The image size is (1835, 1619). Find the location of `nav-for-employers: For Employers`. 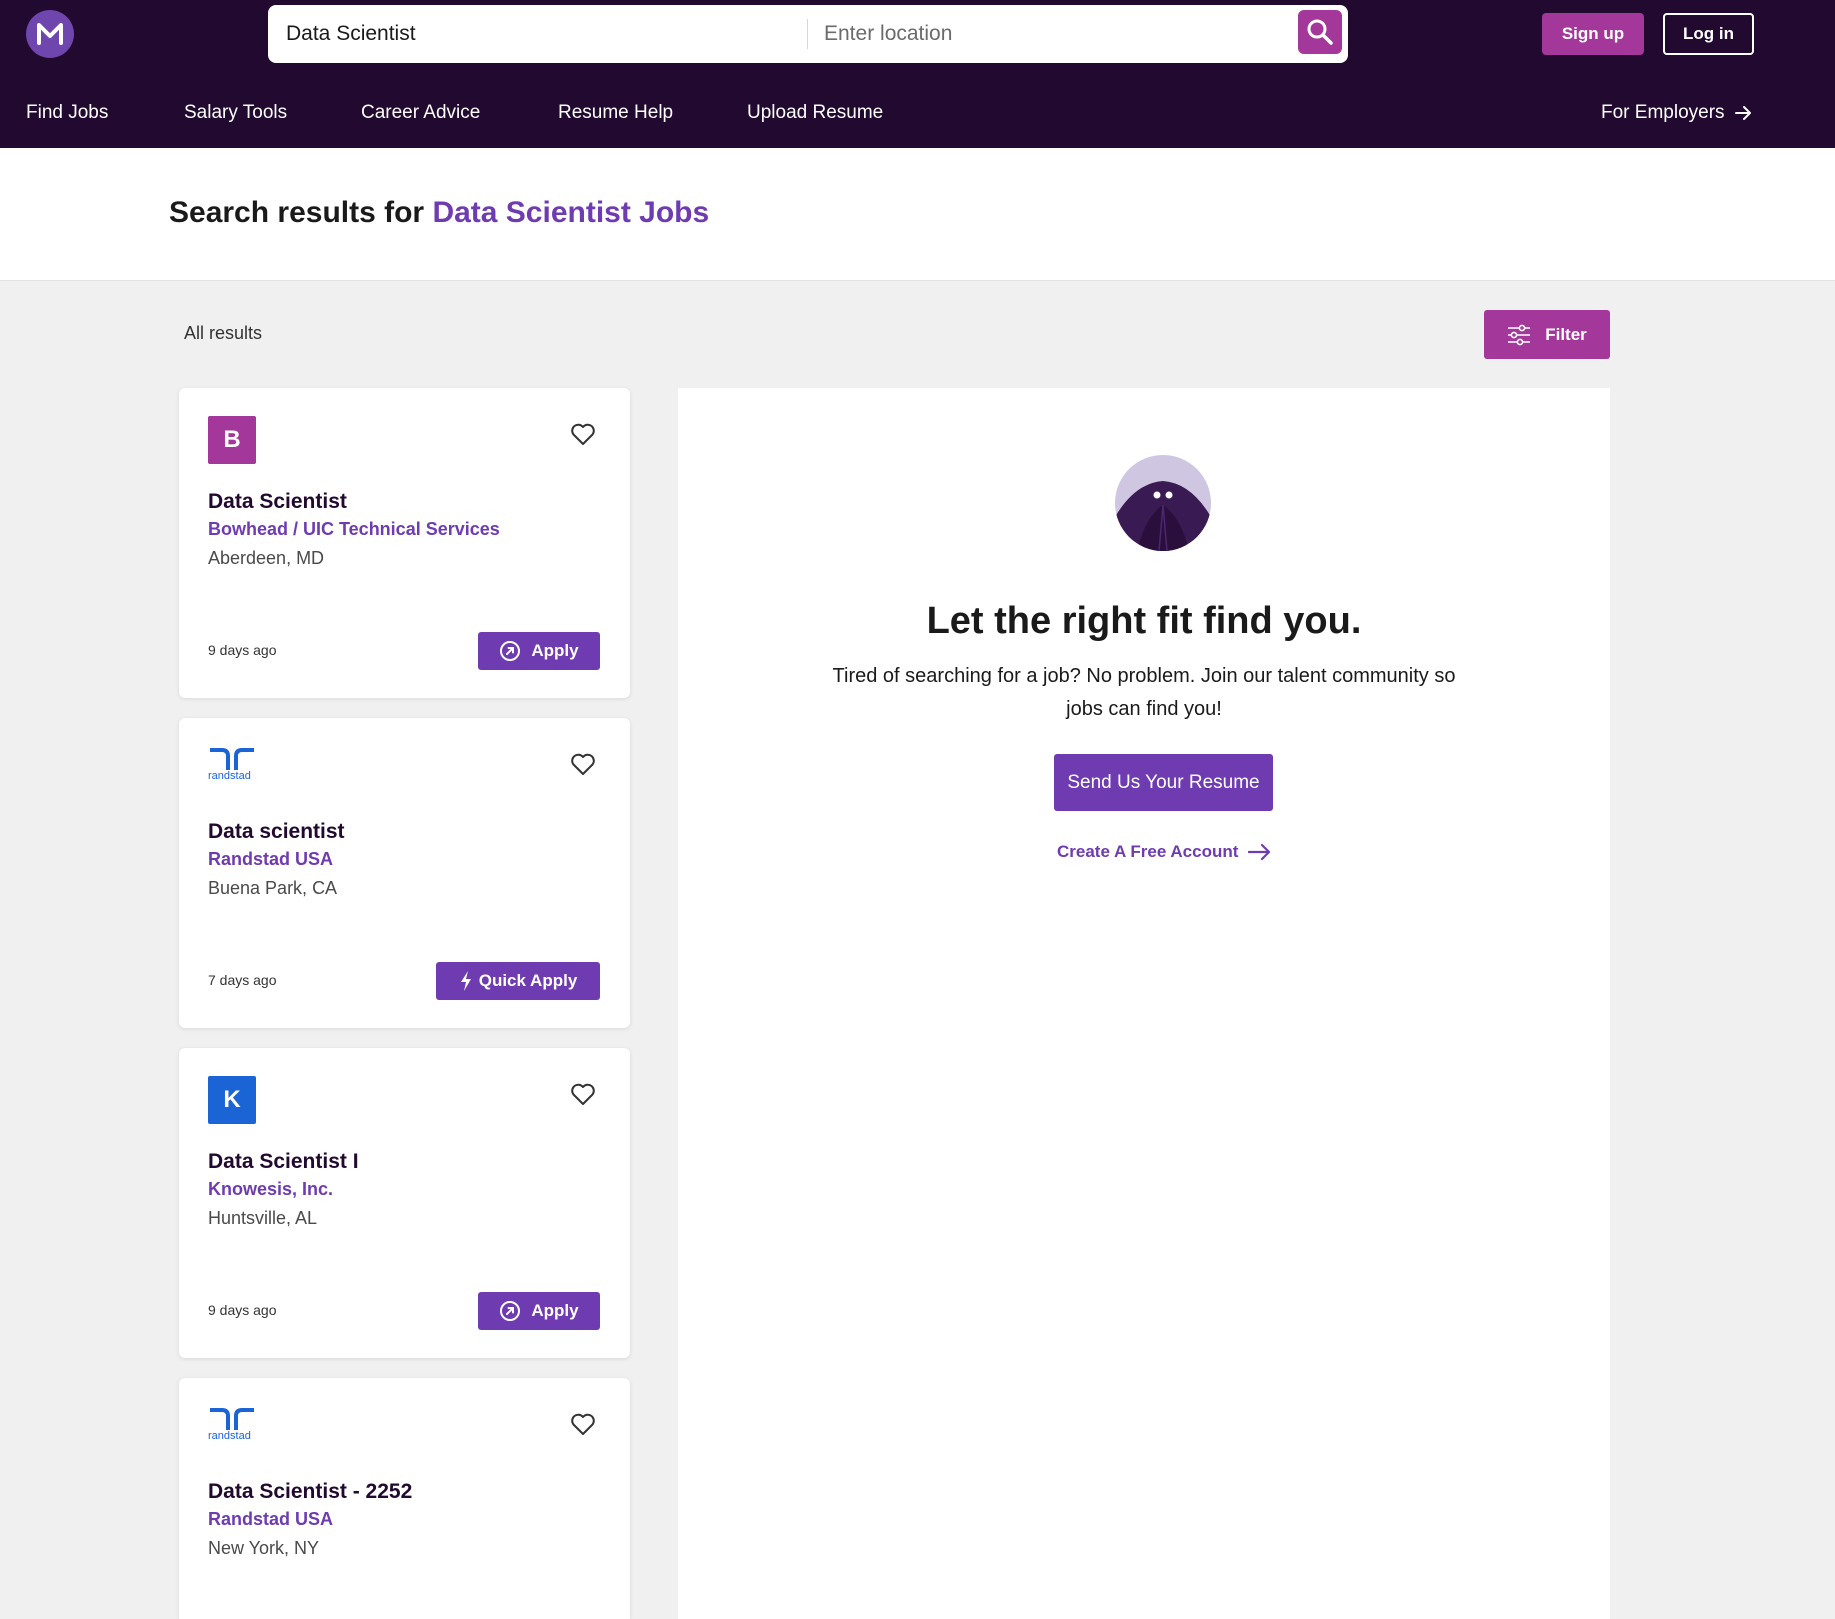

nav-for-employers: For Employers is located at coordinates (1677, 113).